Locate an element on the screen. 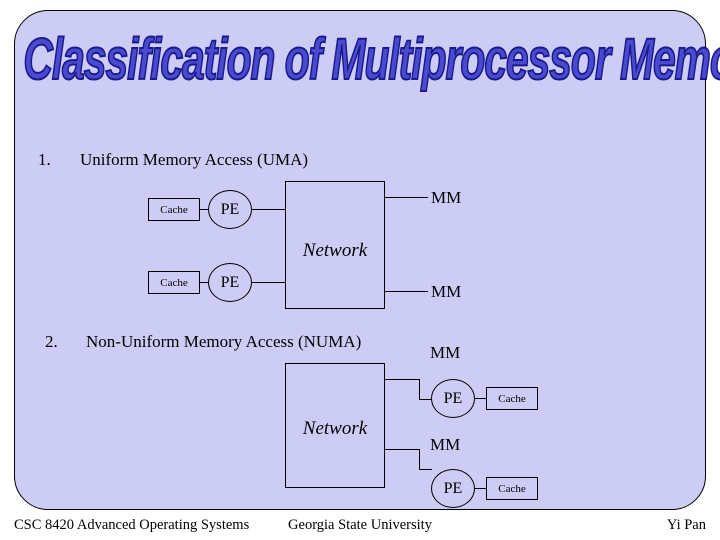  numa-pe-top: PE is located at coordinates (453, 398).